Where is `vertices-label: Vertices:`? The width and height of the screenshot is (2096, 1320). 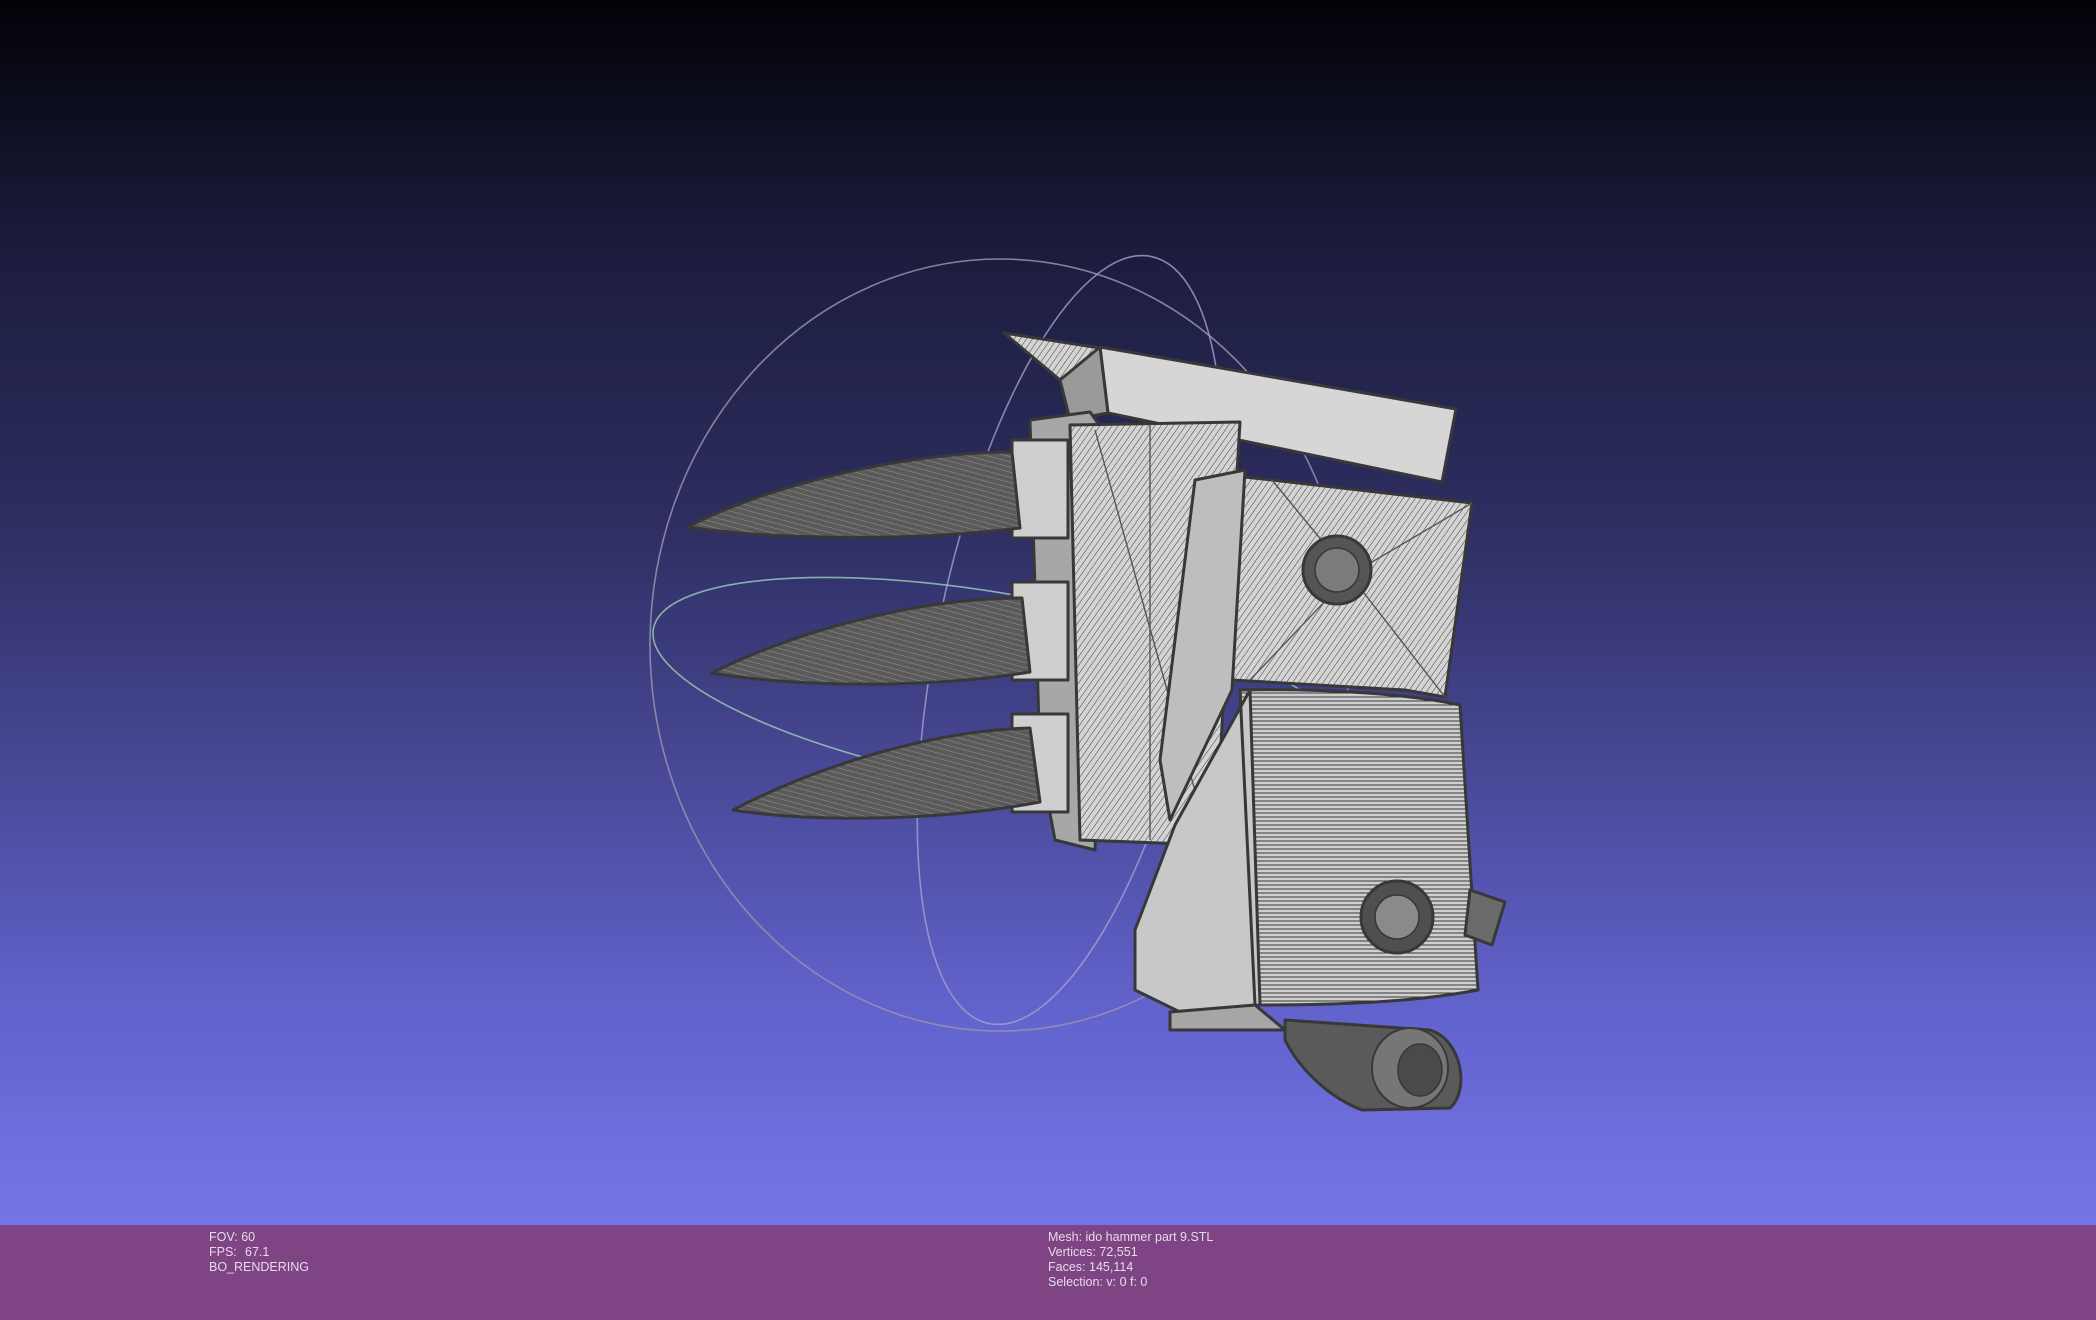 vertices-label: Vertices: is located at coordinates (1072, 1252).